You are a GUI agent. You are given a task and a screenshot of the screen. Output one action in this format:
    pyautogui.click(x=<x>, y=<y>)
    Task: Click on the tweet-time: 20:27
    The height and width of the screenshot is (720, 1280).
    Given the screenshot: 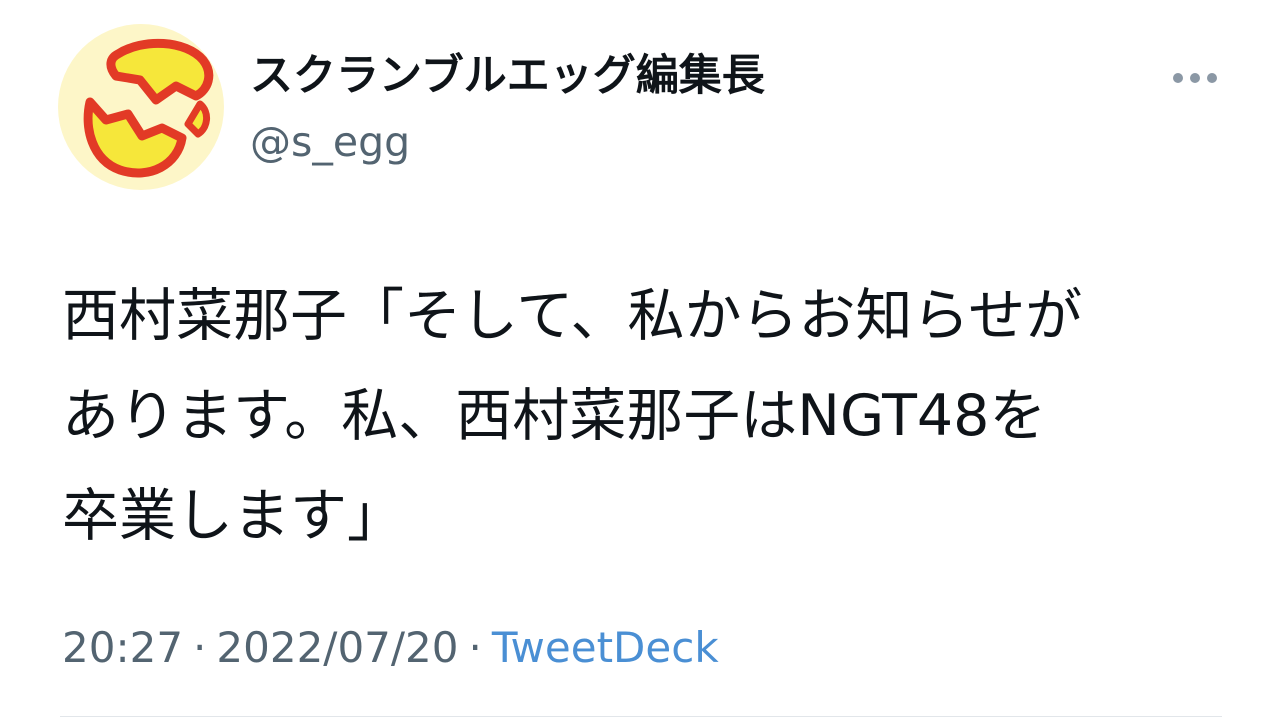 What is the action you would take?
    pyautogui.click(x=122, y=647)
    